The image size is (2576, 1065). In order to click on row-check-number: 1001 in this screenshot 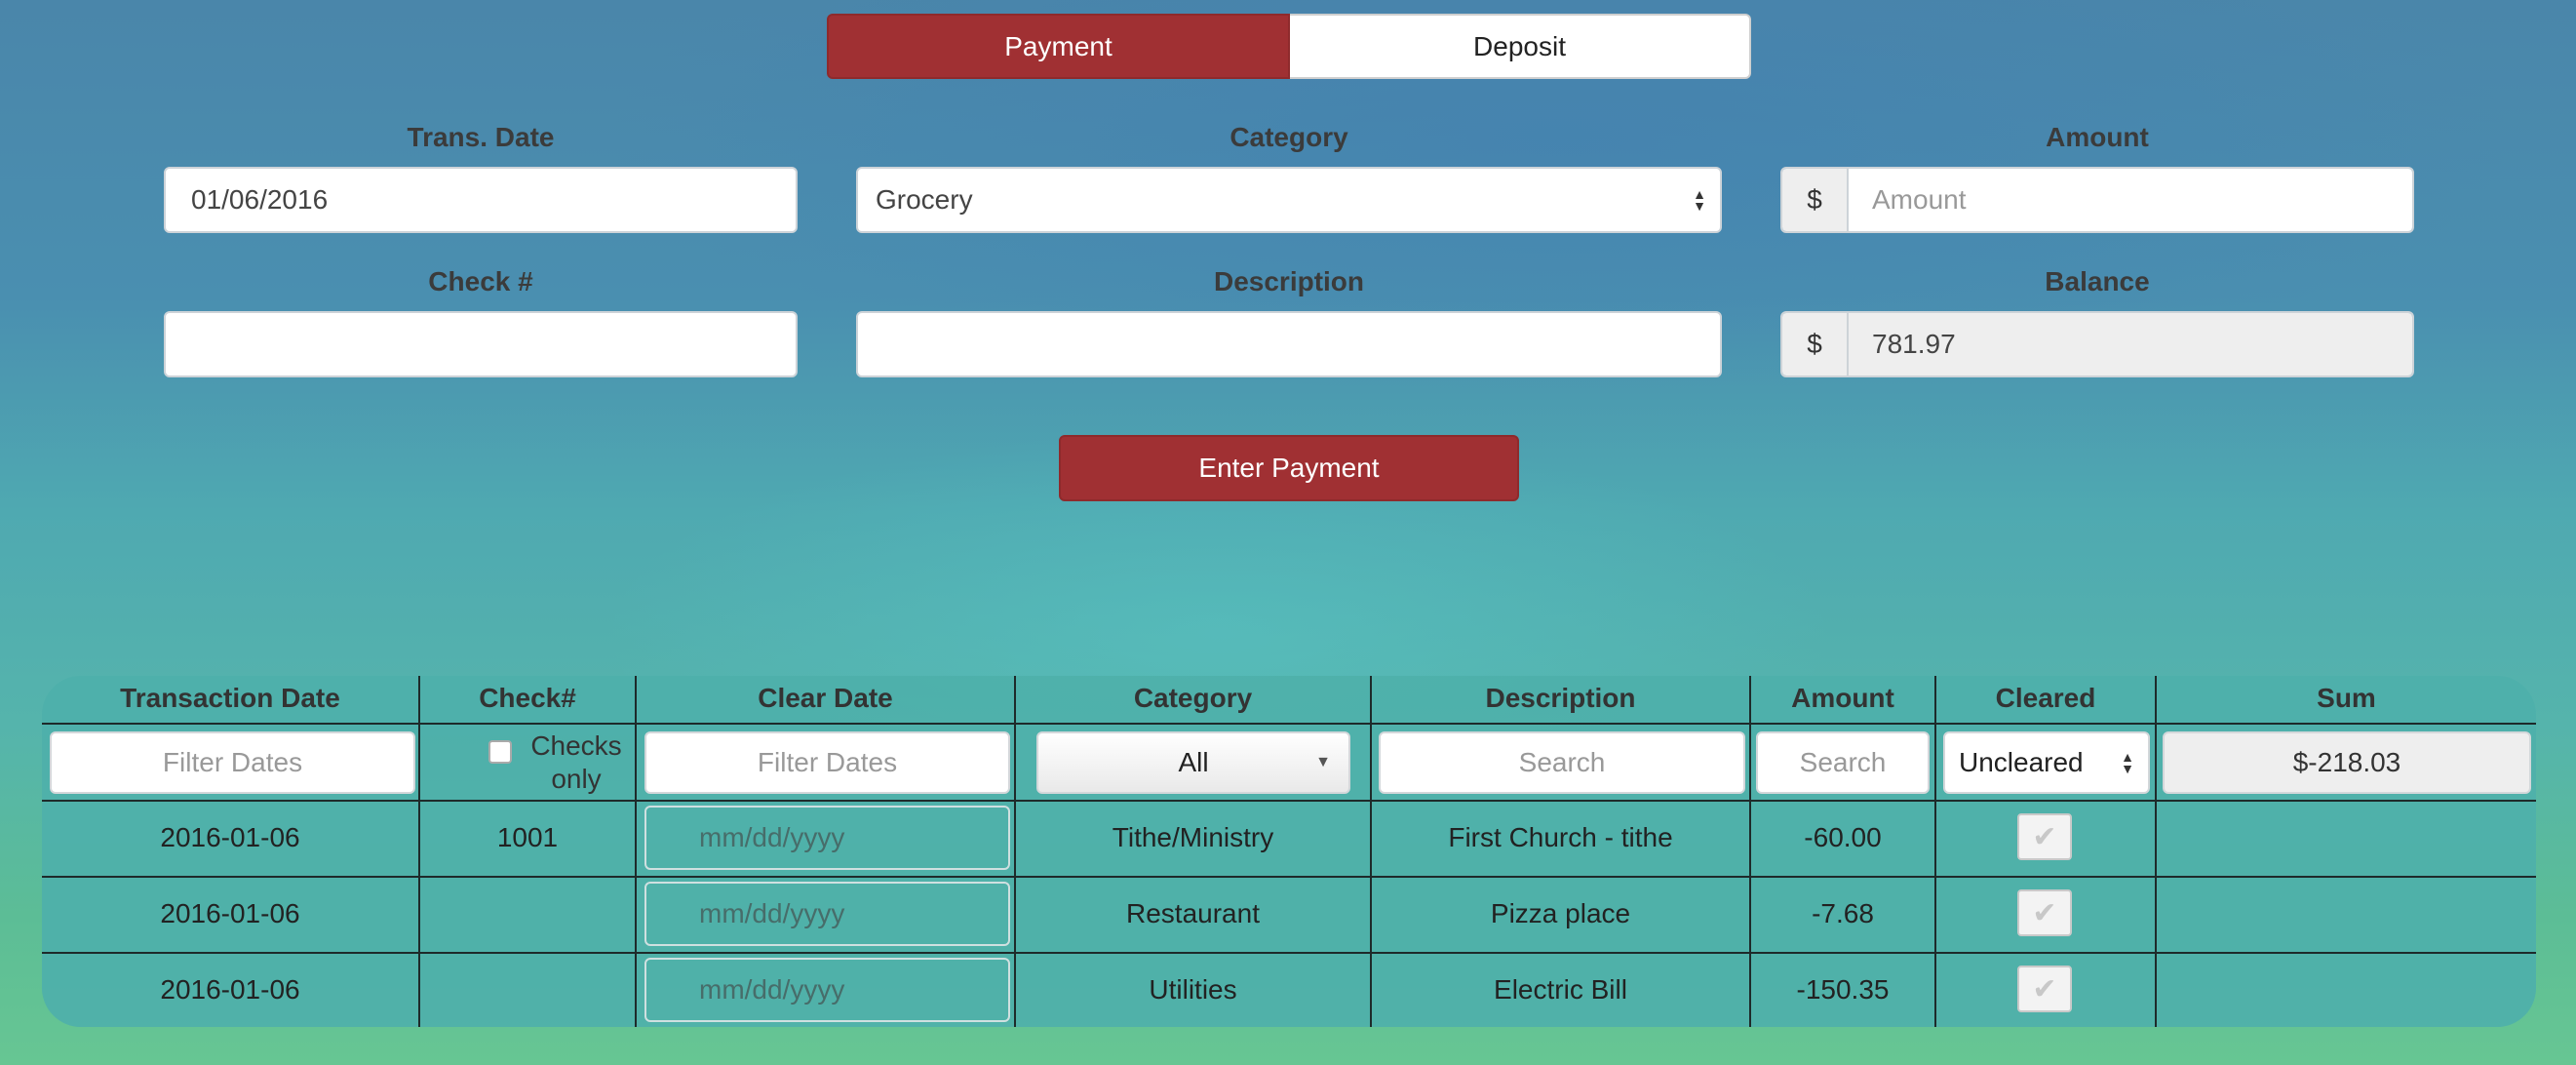, I will do `click(527, 837)`.